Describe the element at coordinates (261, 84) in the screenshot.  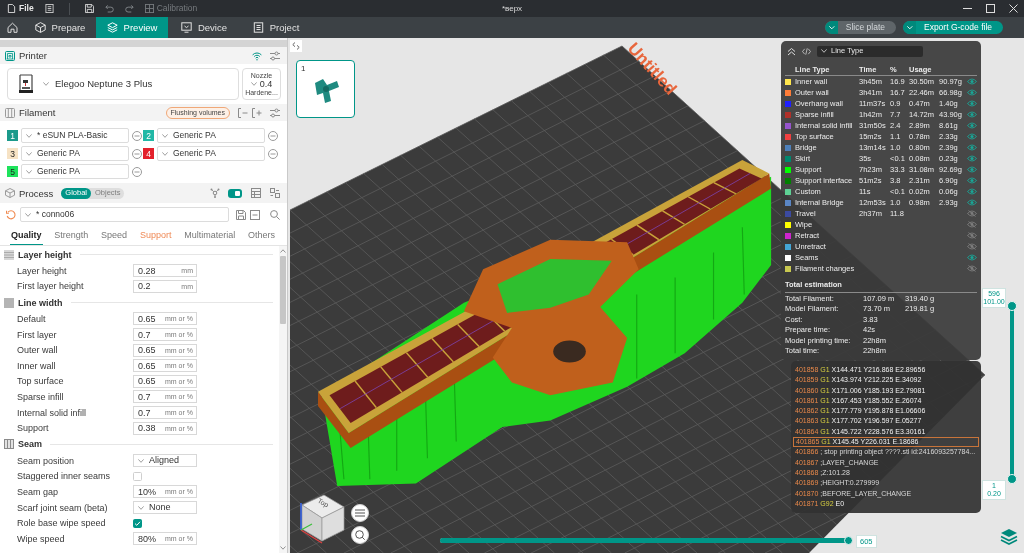
I see `nozzle-dropdown: 0.4` at that location.